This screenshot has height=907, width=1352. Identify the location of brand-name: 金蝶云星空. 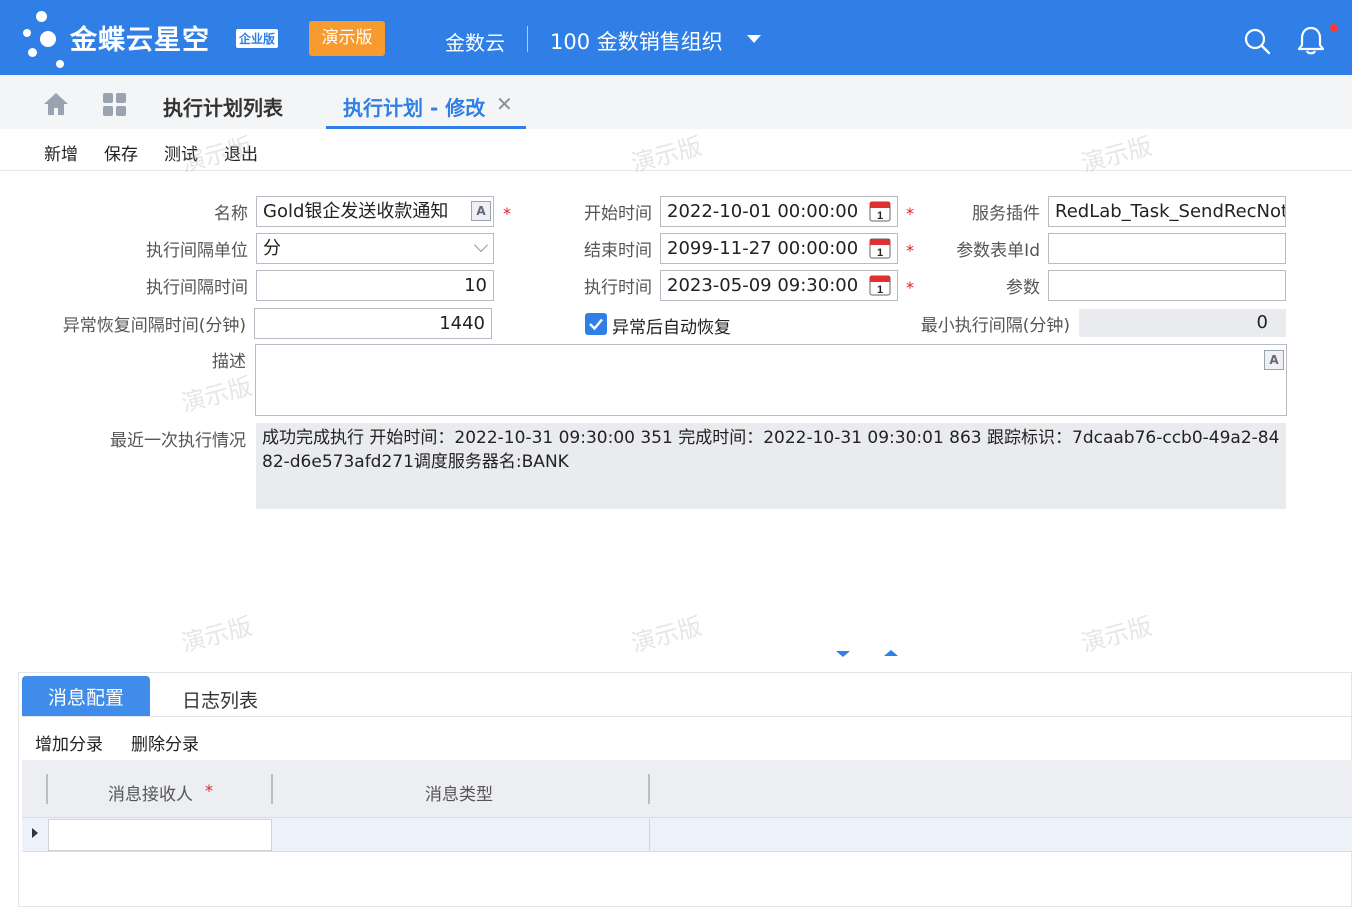
(140, 40).